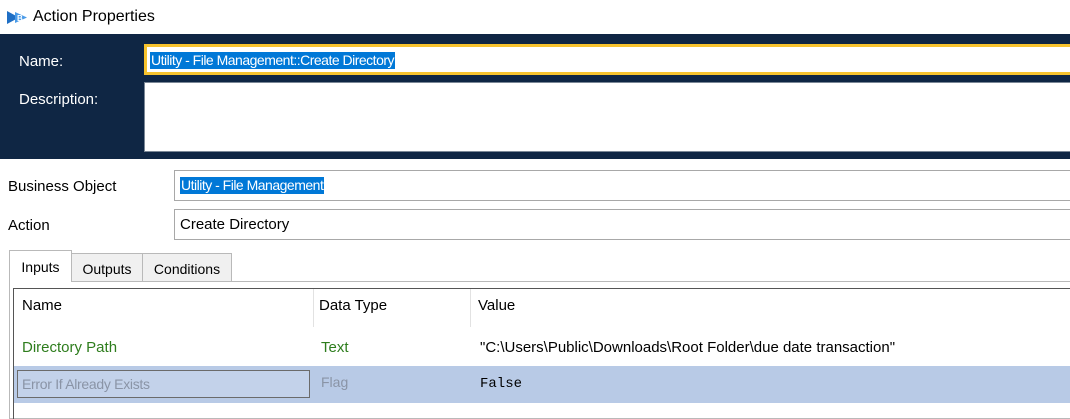  I want to click on blueprism-icon: B, so click(17, 17).